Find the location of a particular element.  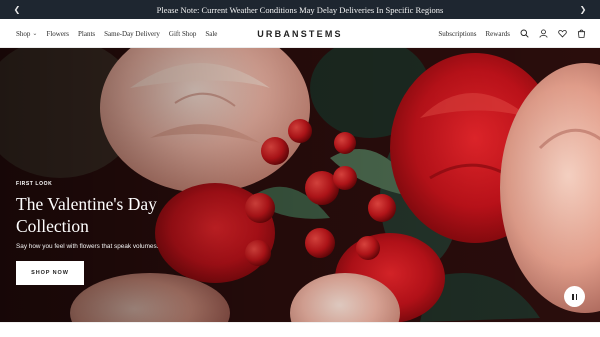

nav-item-sale: Sale is located at coordinates (211, 34).